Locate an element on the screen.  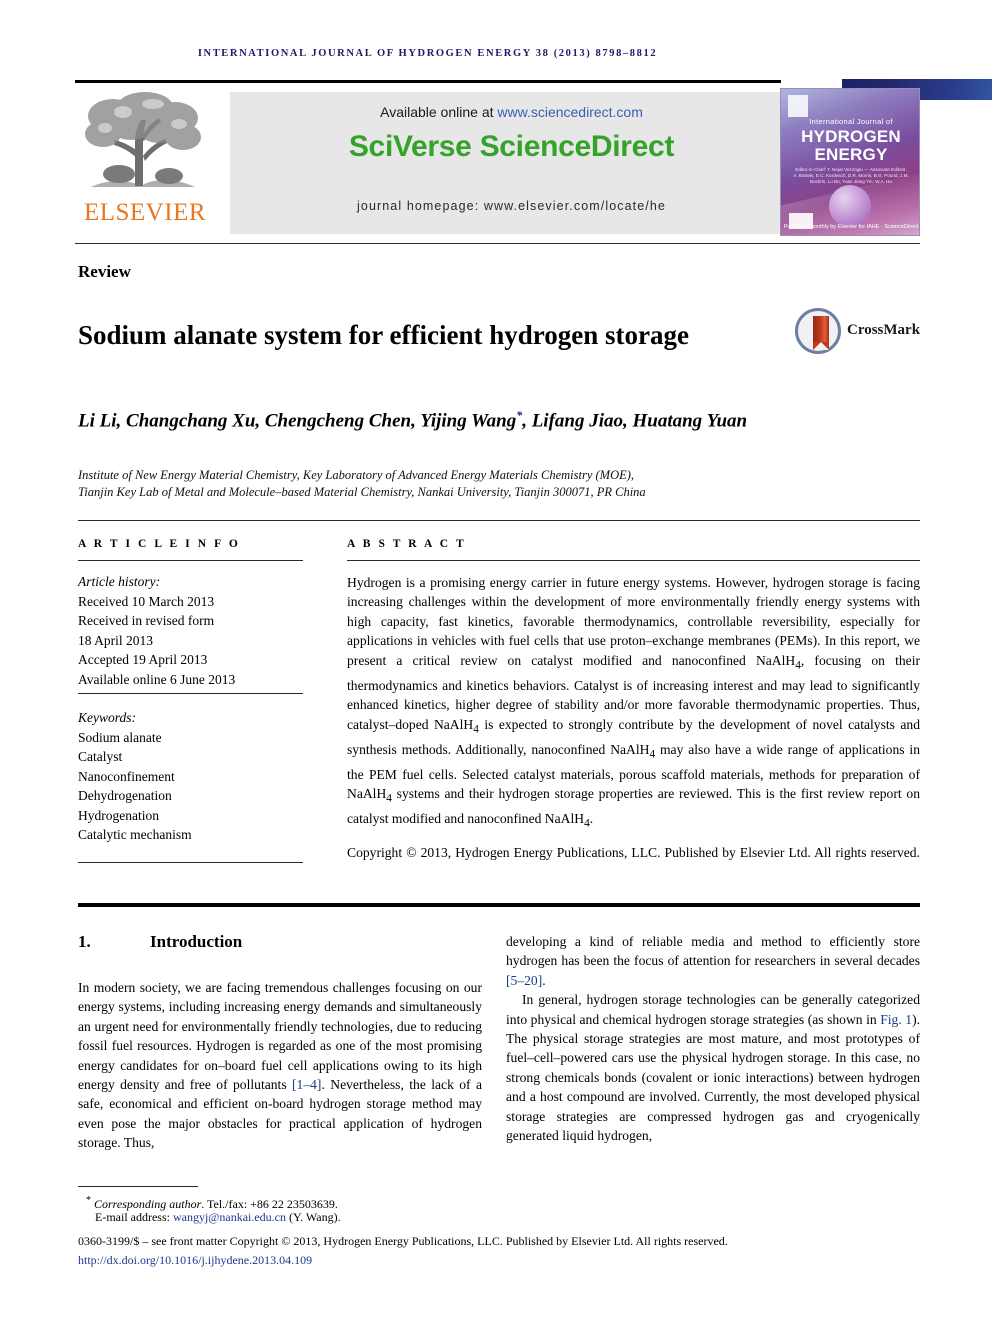
keyword-item: Catalytic mechanism is located at coordinates (135, 834).